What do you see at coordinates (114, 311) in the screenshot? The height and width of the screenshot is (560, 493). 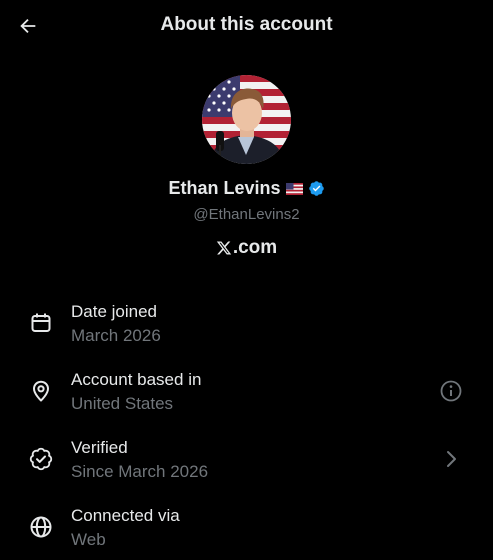 I see `detail-title: Date joined` at bounding box center [114, 311].